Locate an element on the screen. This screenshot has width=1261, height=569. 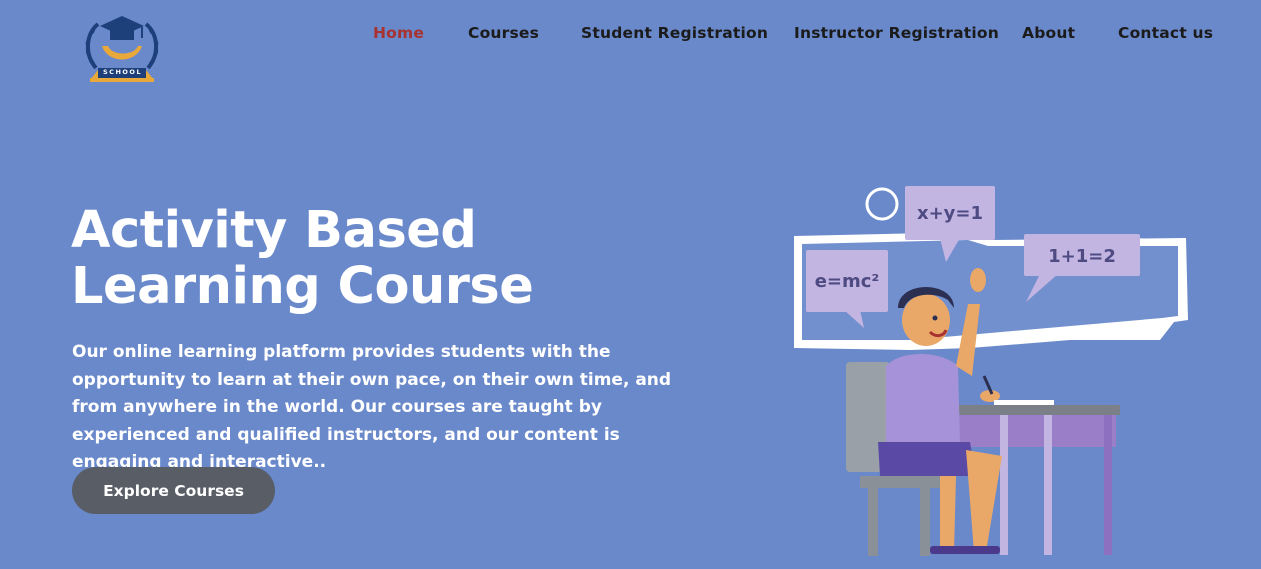
bubble-text-1: e=mc² is located at coordinates (847, 281).